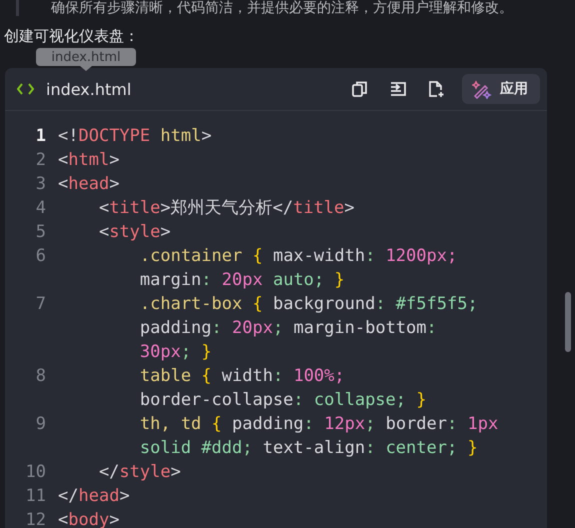  What do you see at coordinates (86, 68) in the screenshot?
I see `tooltip-pointer-icon` at bounding box center [86, 68].